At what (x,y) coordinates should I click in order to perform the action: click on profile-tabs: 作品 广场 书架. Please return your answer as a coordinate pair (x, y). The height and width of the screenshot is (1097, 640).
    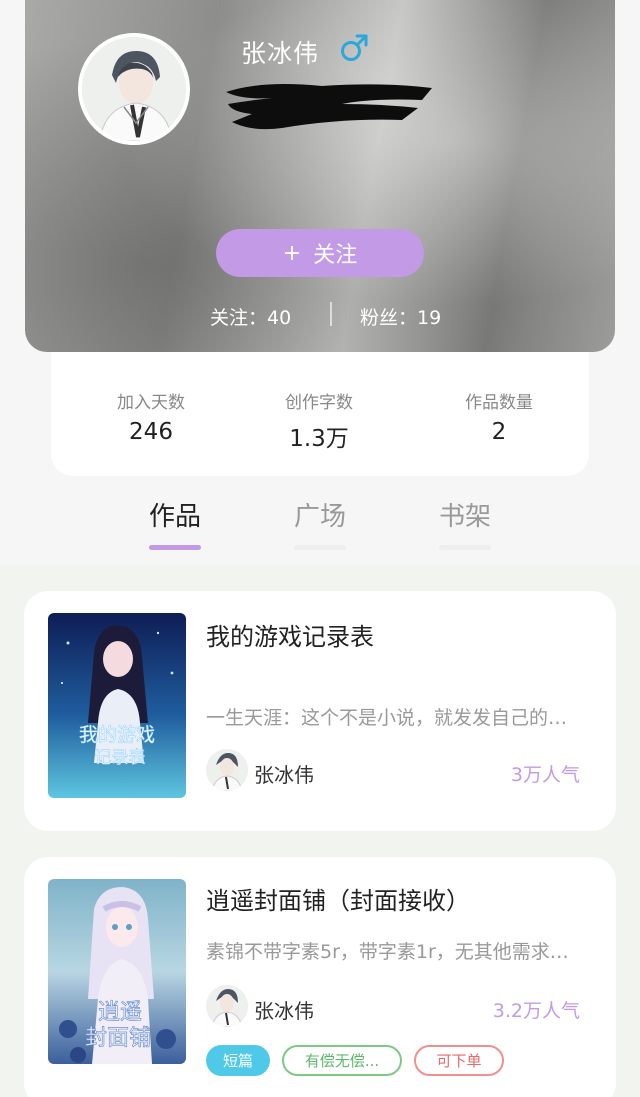
    Looking at the image, I should click on (320, 522).